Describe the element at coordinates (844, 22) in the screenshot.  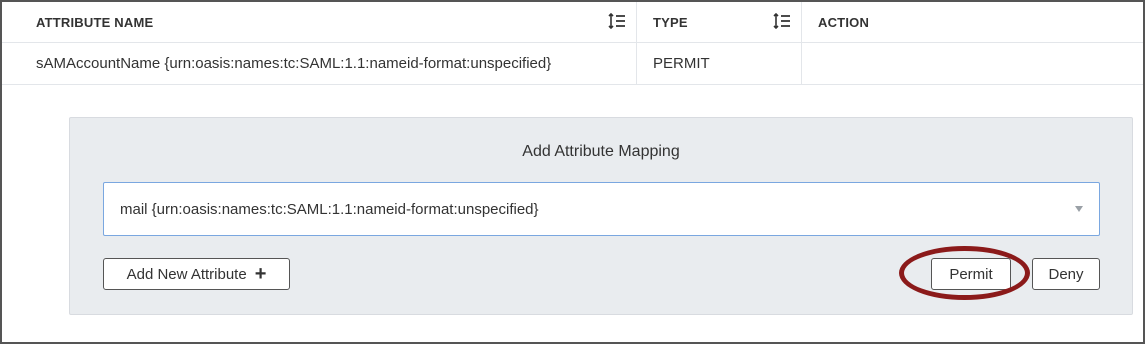
I see `header-action-label: ACTION` at that location.